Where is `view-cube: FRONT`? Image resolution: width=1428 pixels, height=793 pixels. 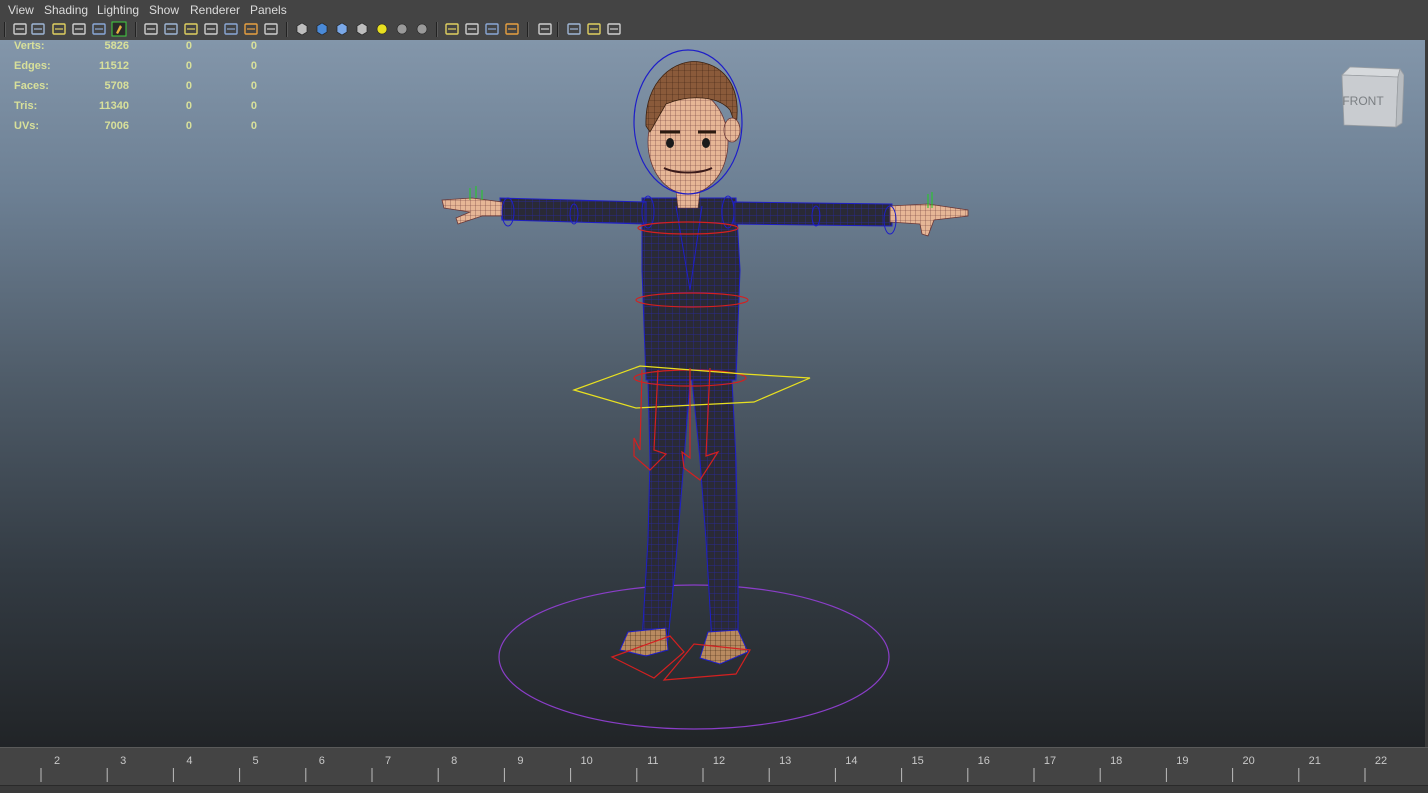 view-cube: FRONT is located at coordinates (1370, 97).